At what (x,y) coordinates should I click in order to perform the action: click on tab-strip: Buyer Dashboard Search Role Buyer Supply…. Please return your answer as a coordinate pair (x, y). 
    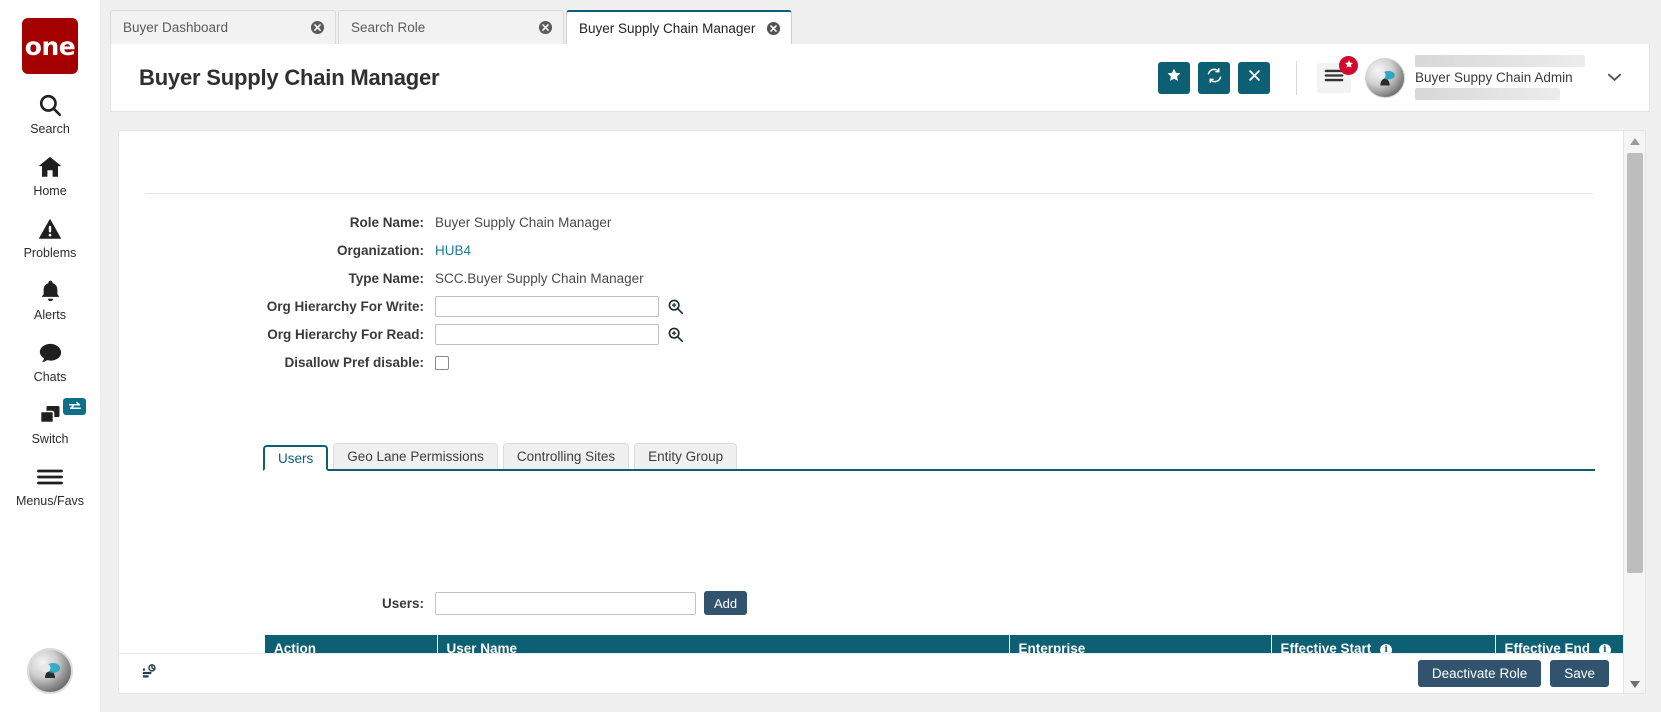
    Looking at the image, I should click on (880, 27).